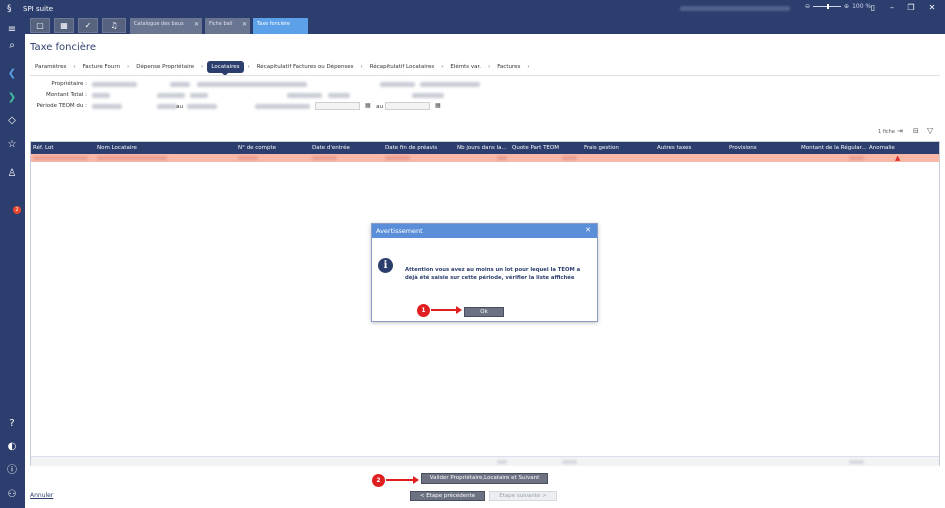  What do you see at coordinates (337, 106) in the screenshot?
I see `date-input-start` at bounding box center [337, 106].